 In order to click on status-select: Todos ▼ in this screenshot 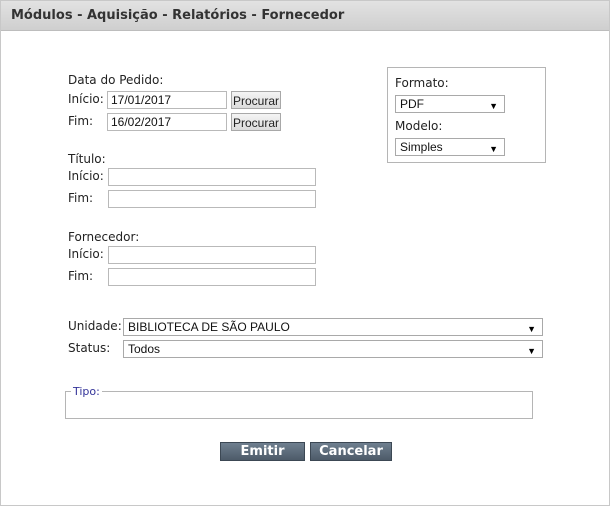, I will do `click(333, 349)`.